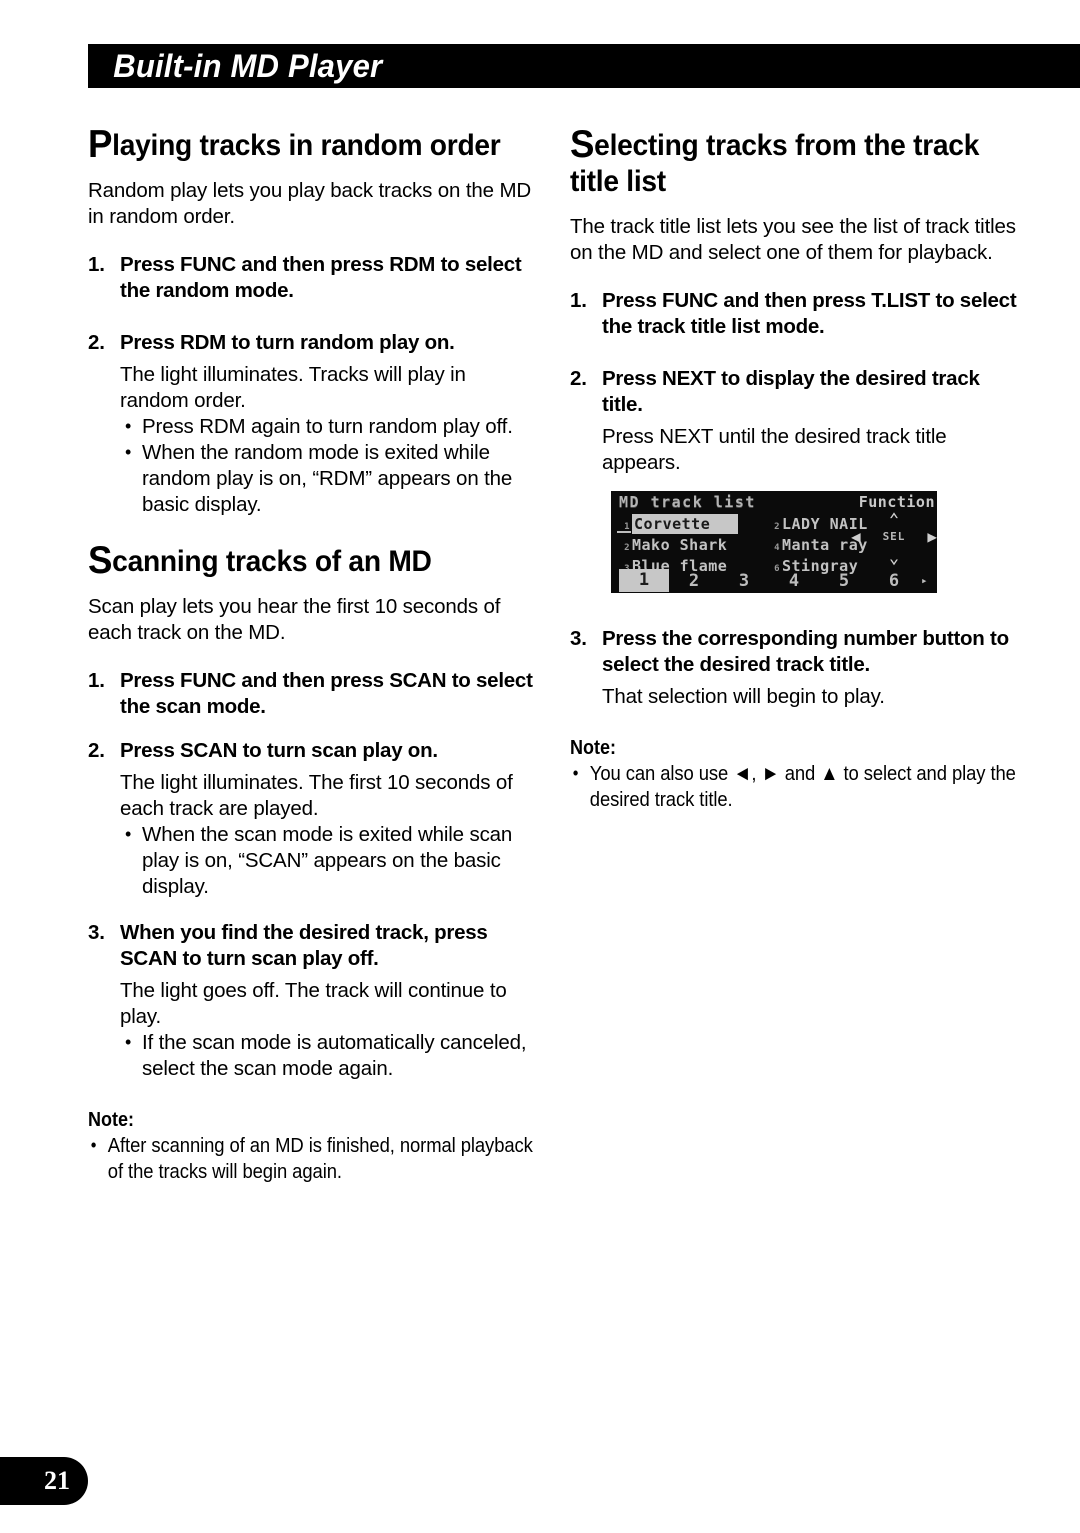  I want to click on lcd-track-number: 4, so click(777, 547).